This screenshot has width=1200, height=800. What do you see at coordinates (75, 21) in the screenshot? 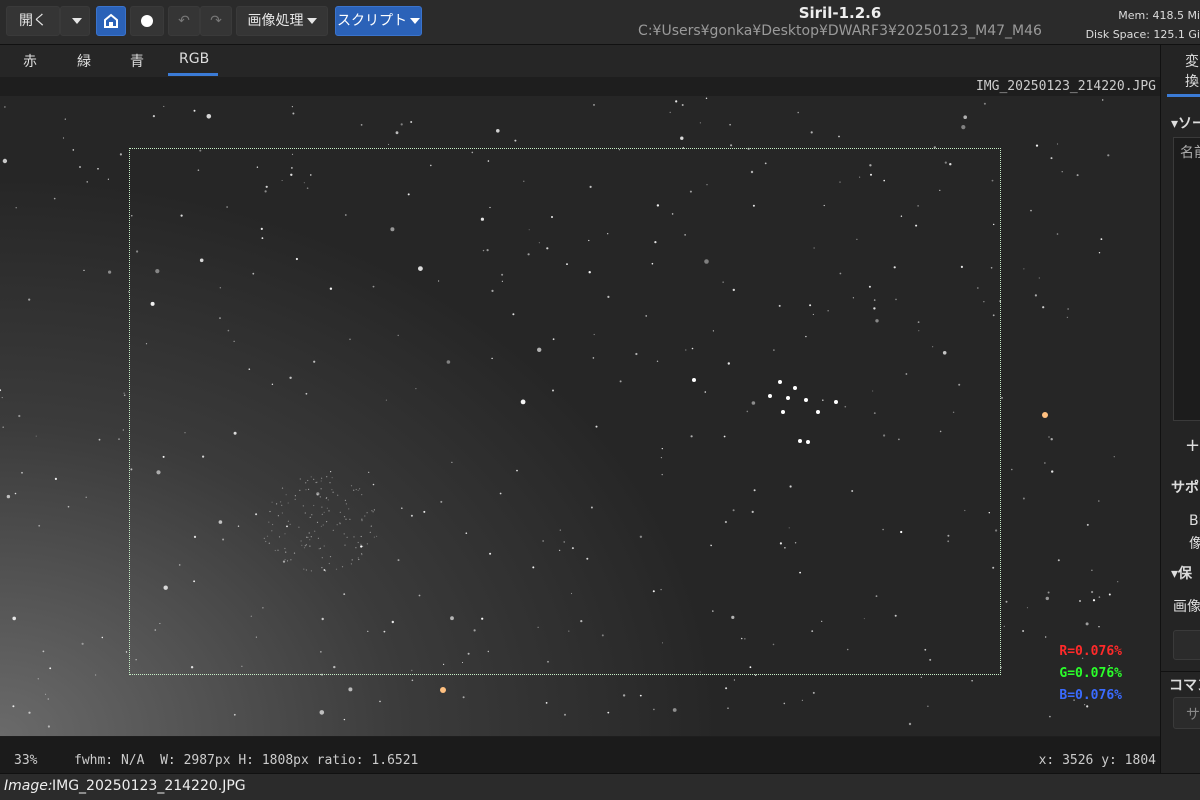
I see `open-recent-dropdown-button` at bounding box center [75, 21].